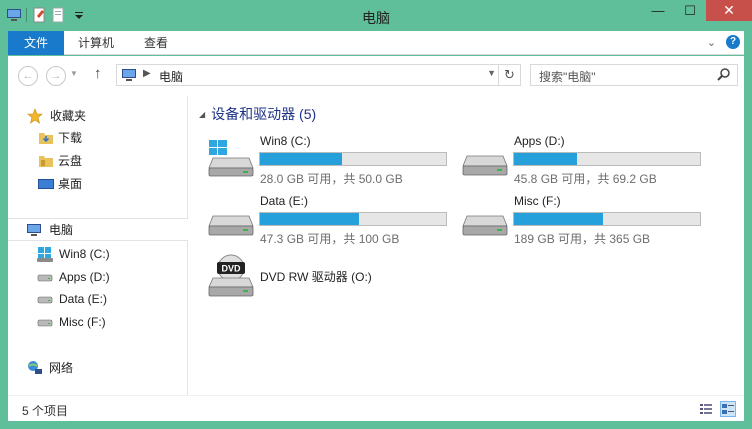  What do you see at coordinates (70, 161) in the screenshot?
I see `sidebar-item-label: 云盘` at bounding box center [70, 161].